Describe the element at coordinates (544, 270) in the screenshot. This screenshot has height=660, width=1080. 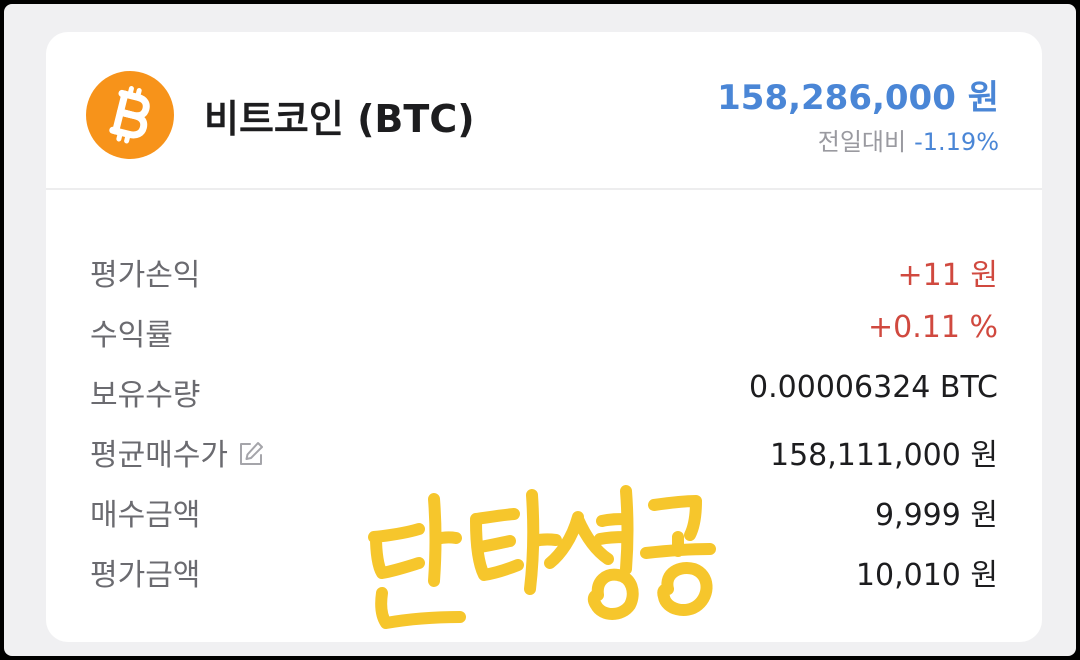
I see `row-valuation-pnl: 평가손익 +11 원` at that location.